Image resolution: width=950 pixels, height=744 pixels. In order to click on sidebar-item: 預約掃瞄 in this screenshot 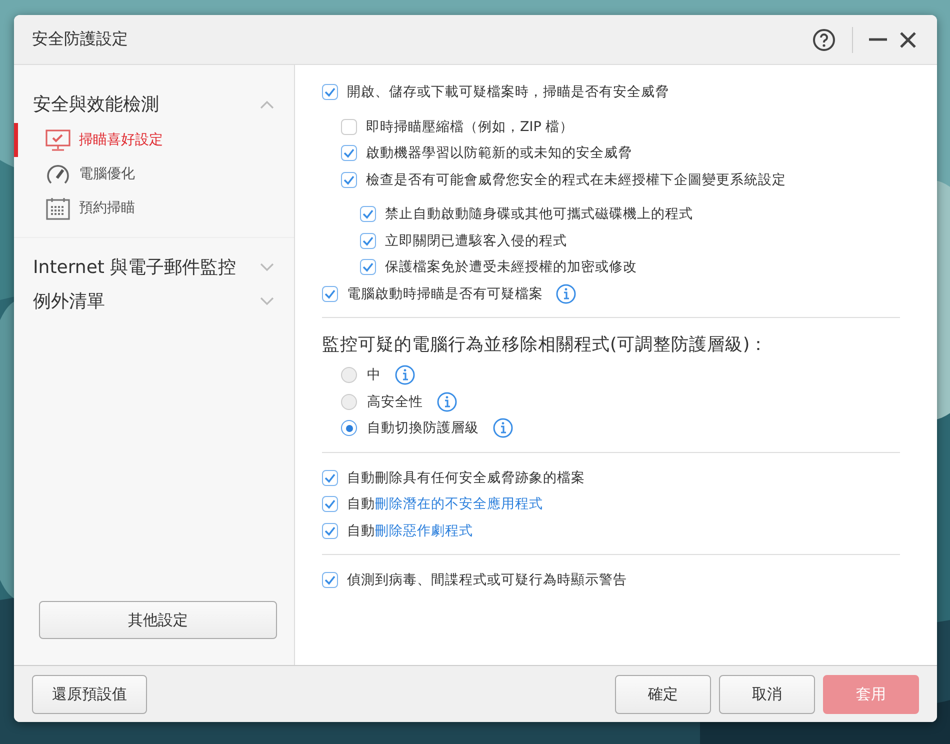, I will do `click(154, 208)`.